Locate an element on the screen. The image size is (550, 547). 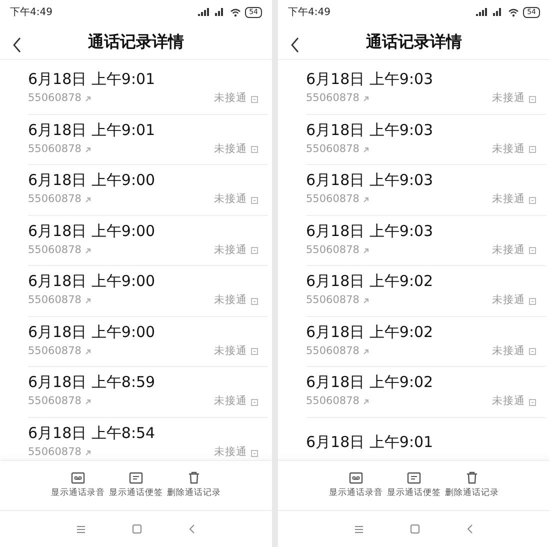
note-icon is located at coordinates (136, 478).